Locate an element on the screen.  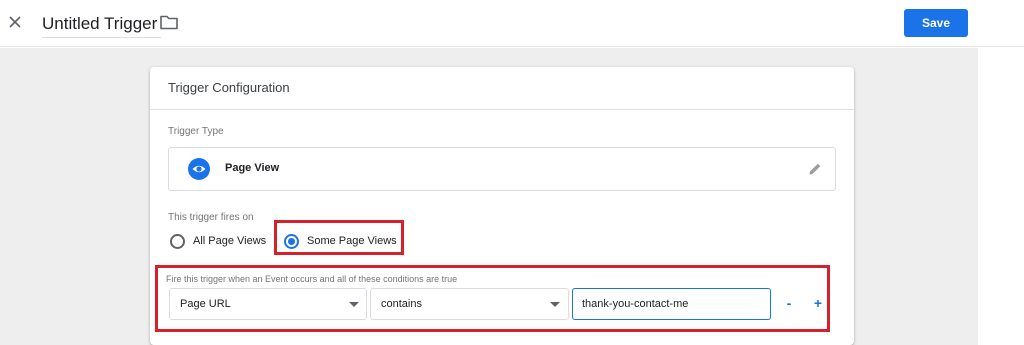
close-icon is located at coordinates (15, 22).